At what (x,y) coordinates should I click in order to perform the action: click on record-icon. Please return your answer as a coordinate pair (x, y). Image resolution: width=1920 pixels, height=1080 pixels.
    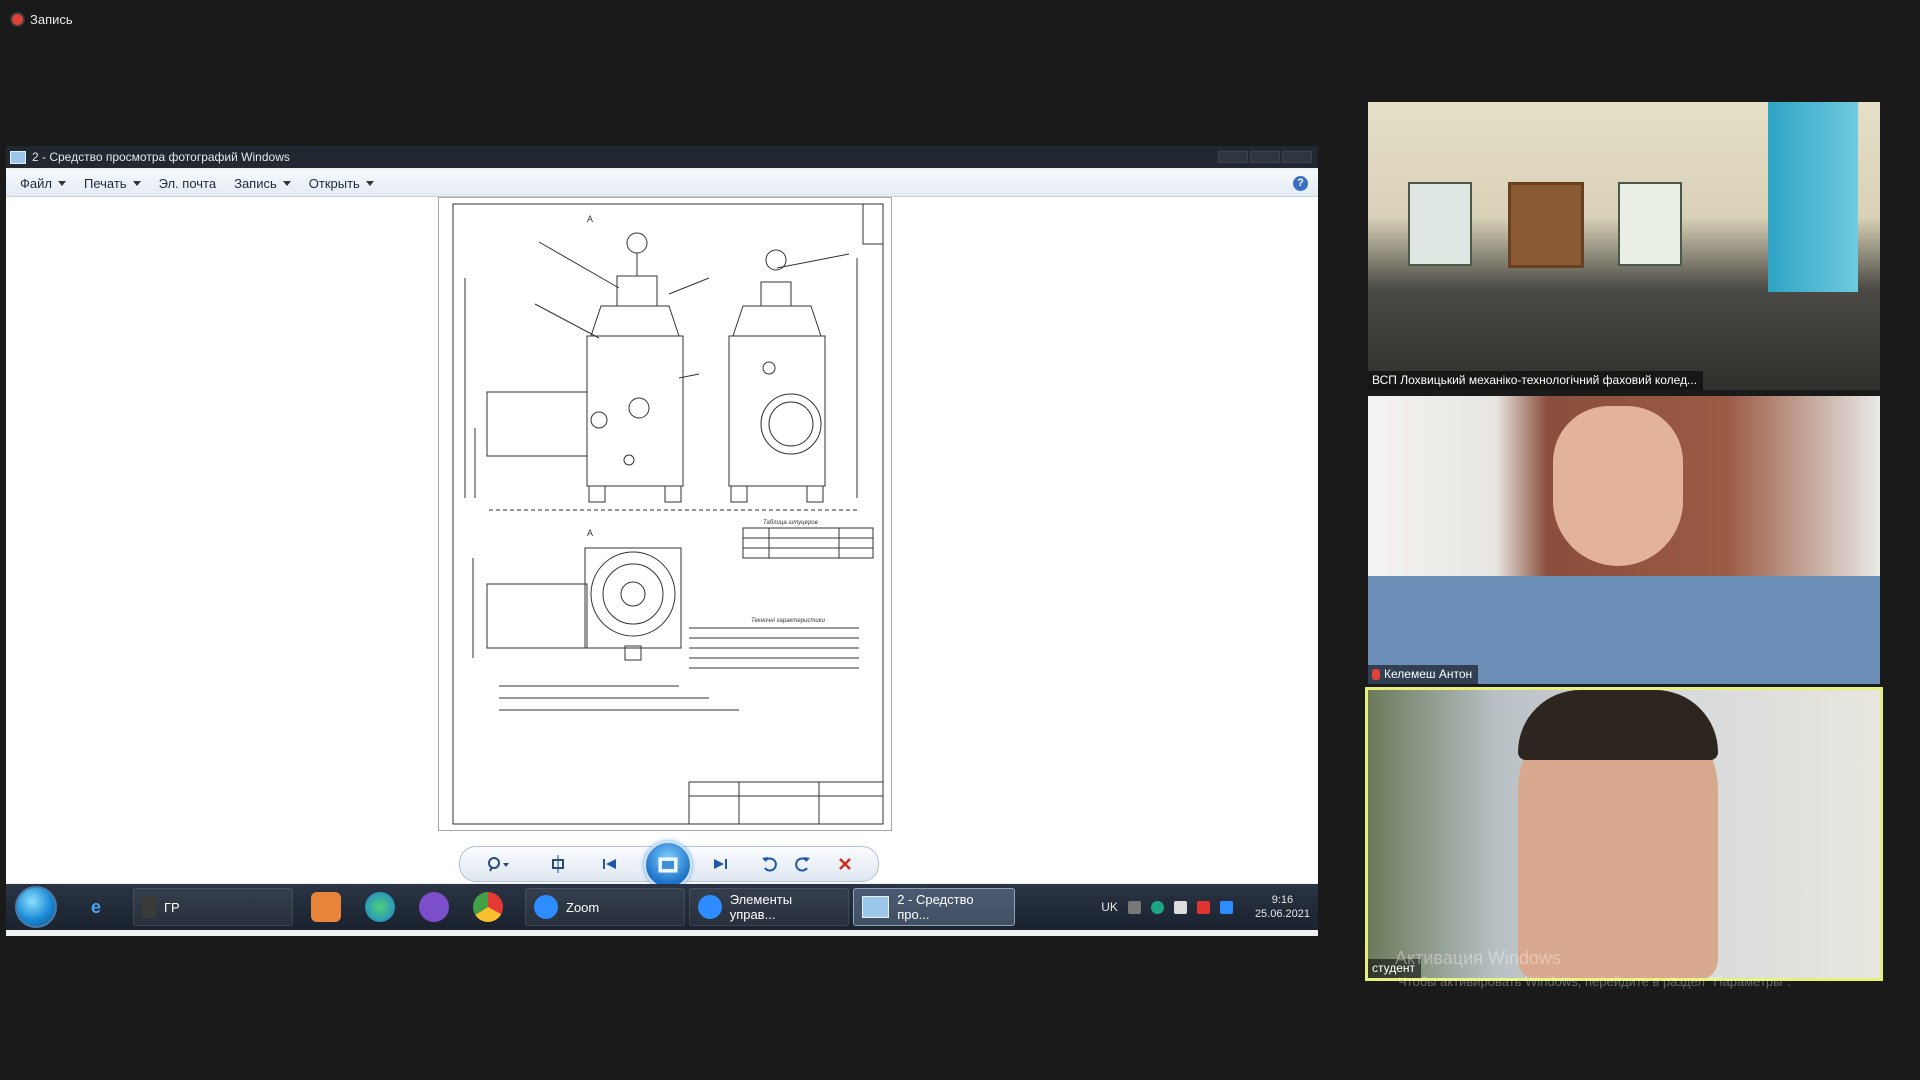
    Looking at the image, I should click on (17, 19).